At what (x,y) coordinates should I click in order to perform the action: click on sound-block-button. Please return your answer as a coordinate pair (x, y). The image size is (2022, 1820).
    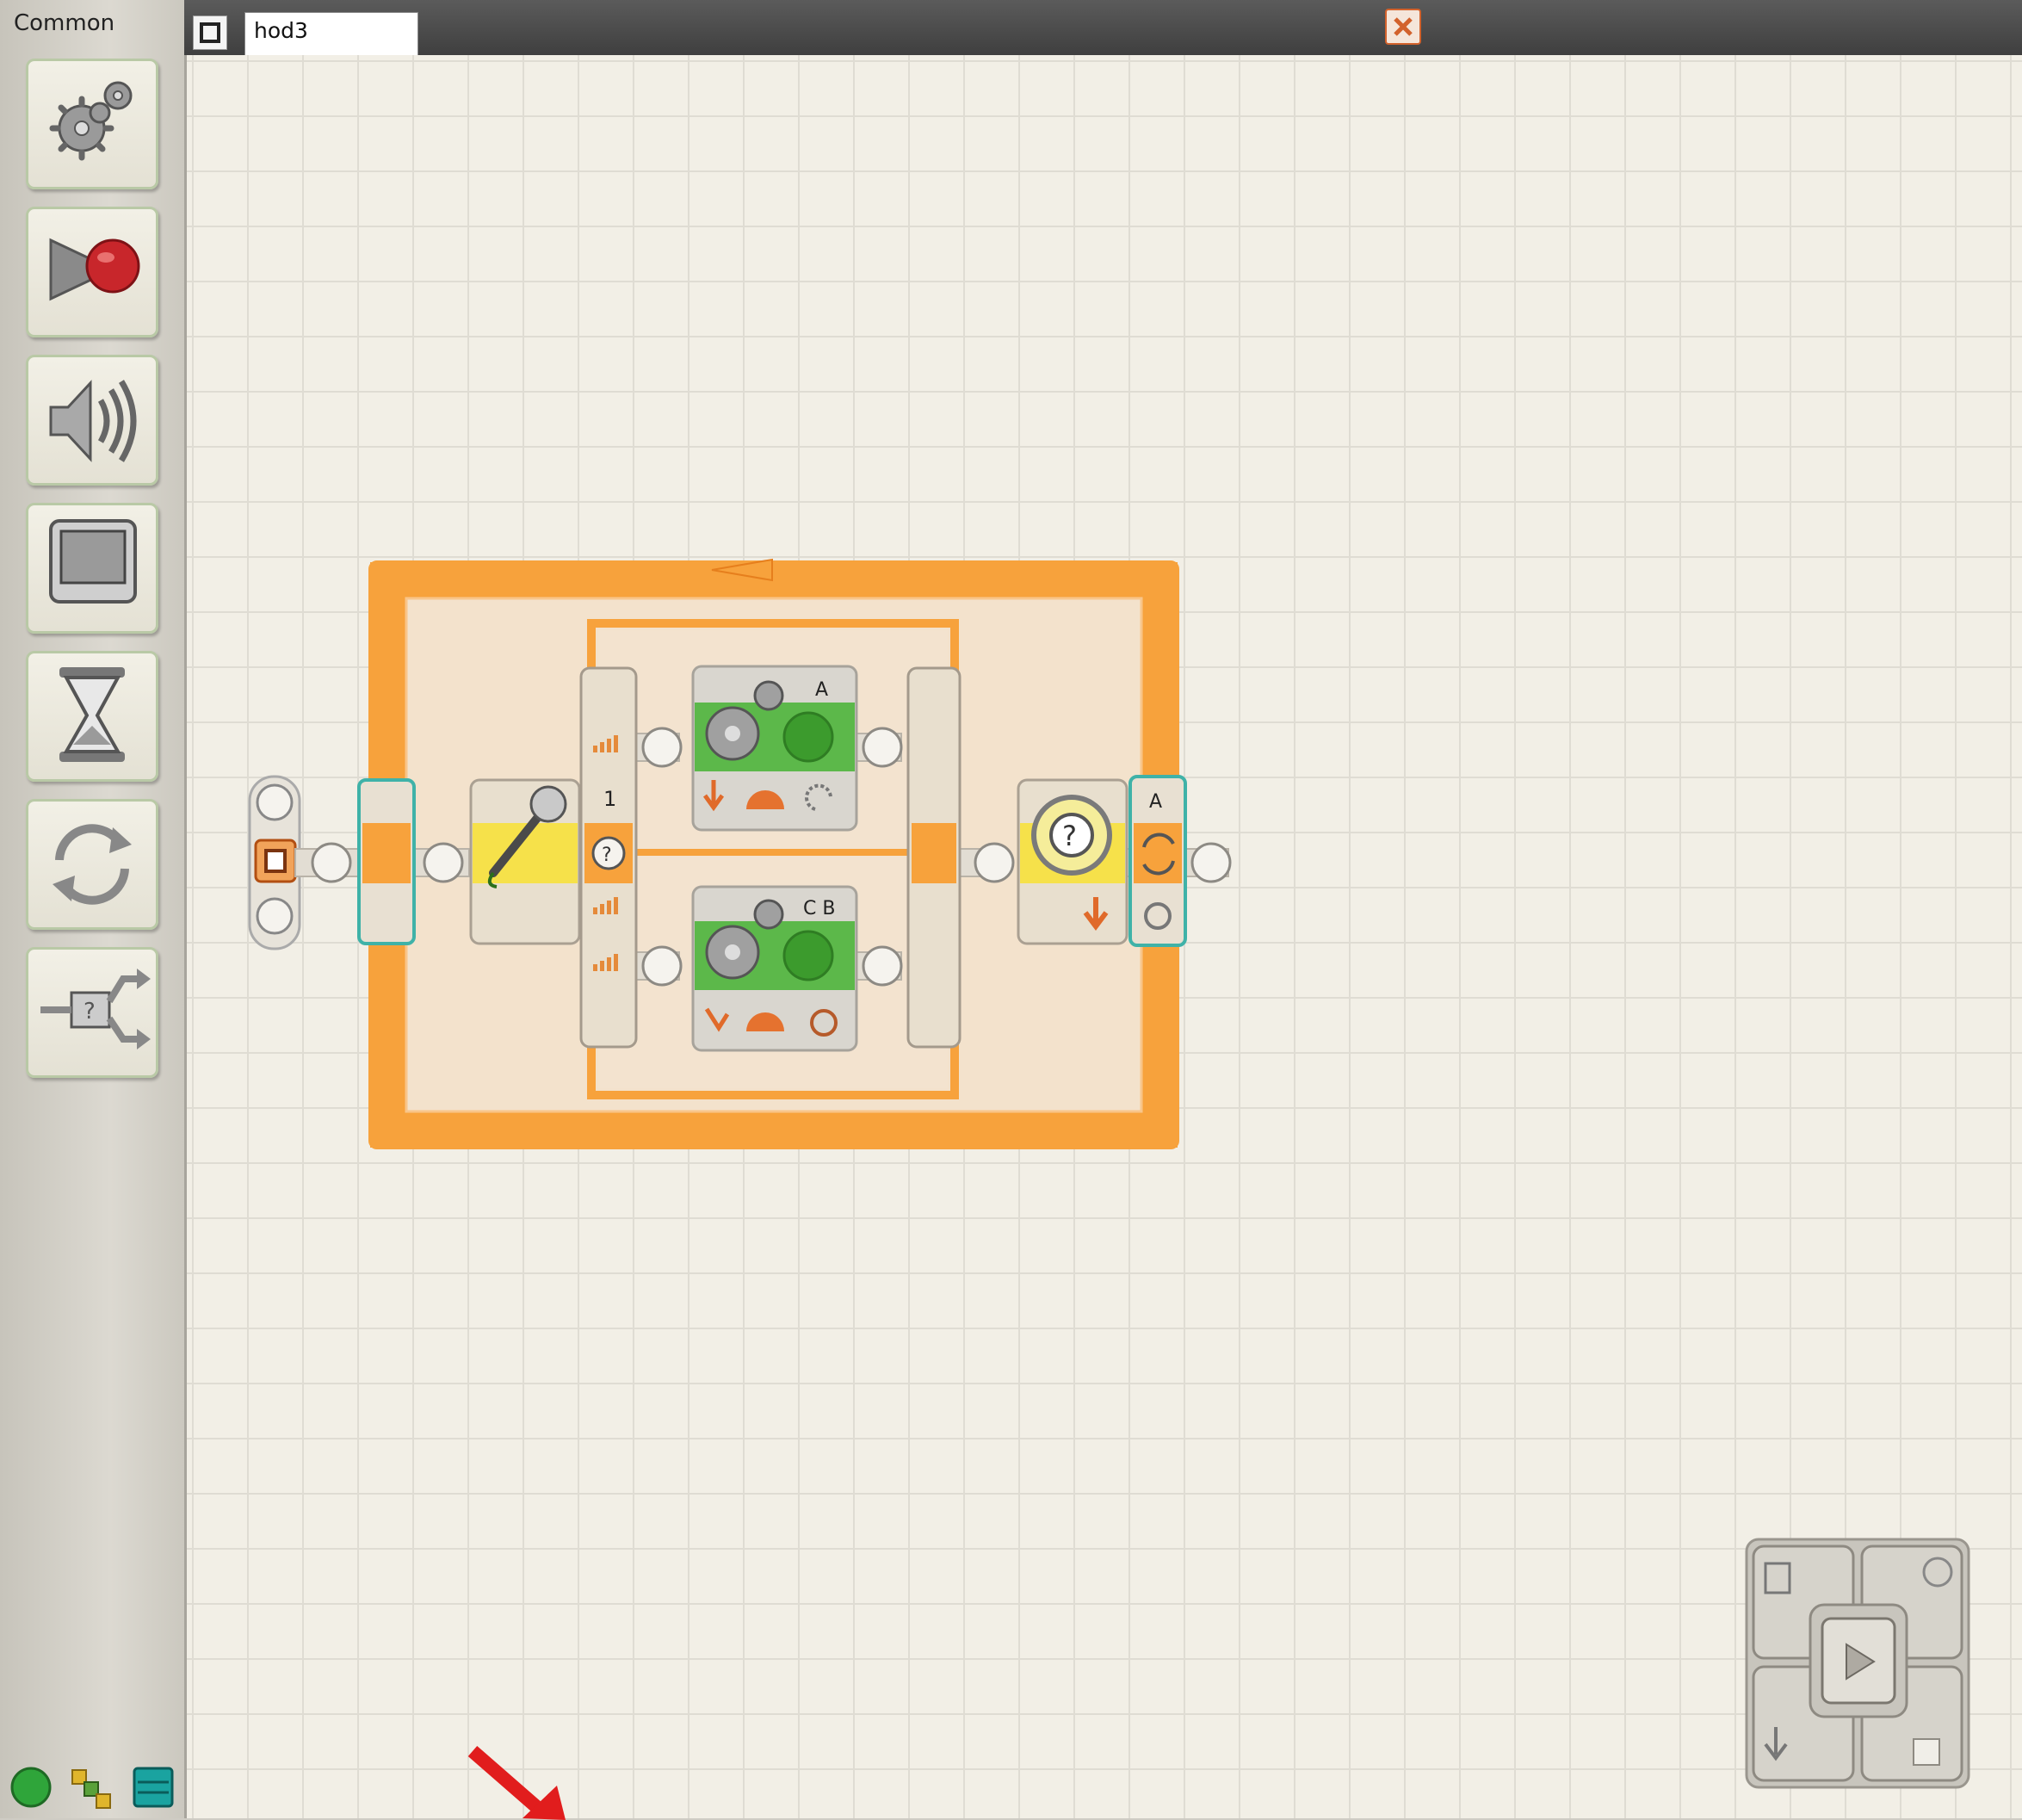
    Looking at the image, I should click on (92, 420).